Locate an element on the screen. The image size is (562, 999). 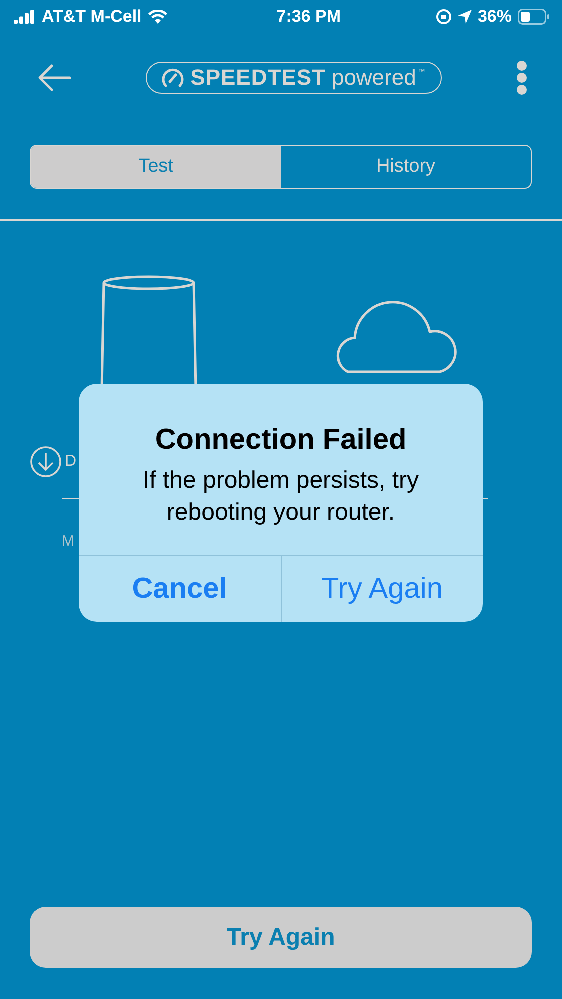
battery-percent: 36% is located at coordinates (495, 17).